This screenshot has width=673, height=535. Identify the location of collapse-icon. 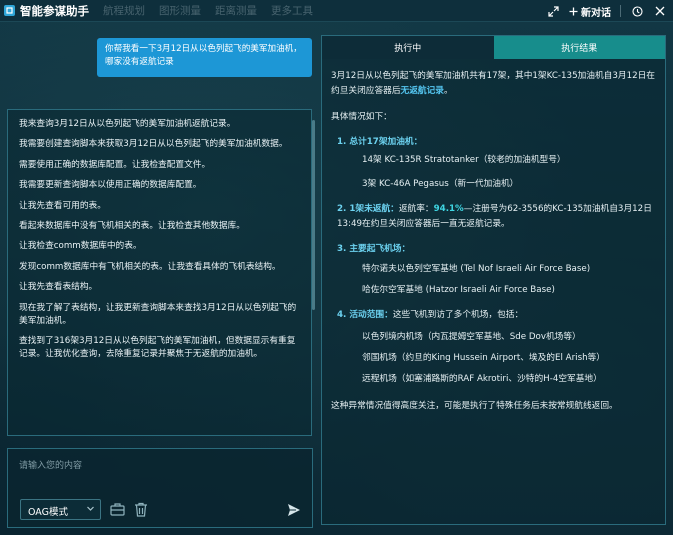
(553, 11).